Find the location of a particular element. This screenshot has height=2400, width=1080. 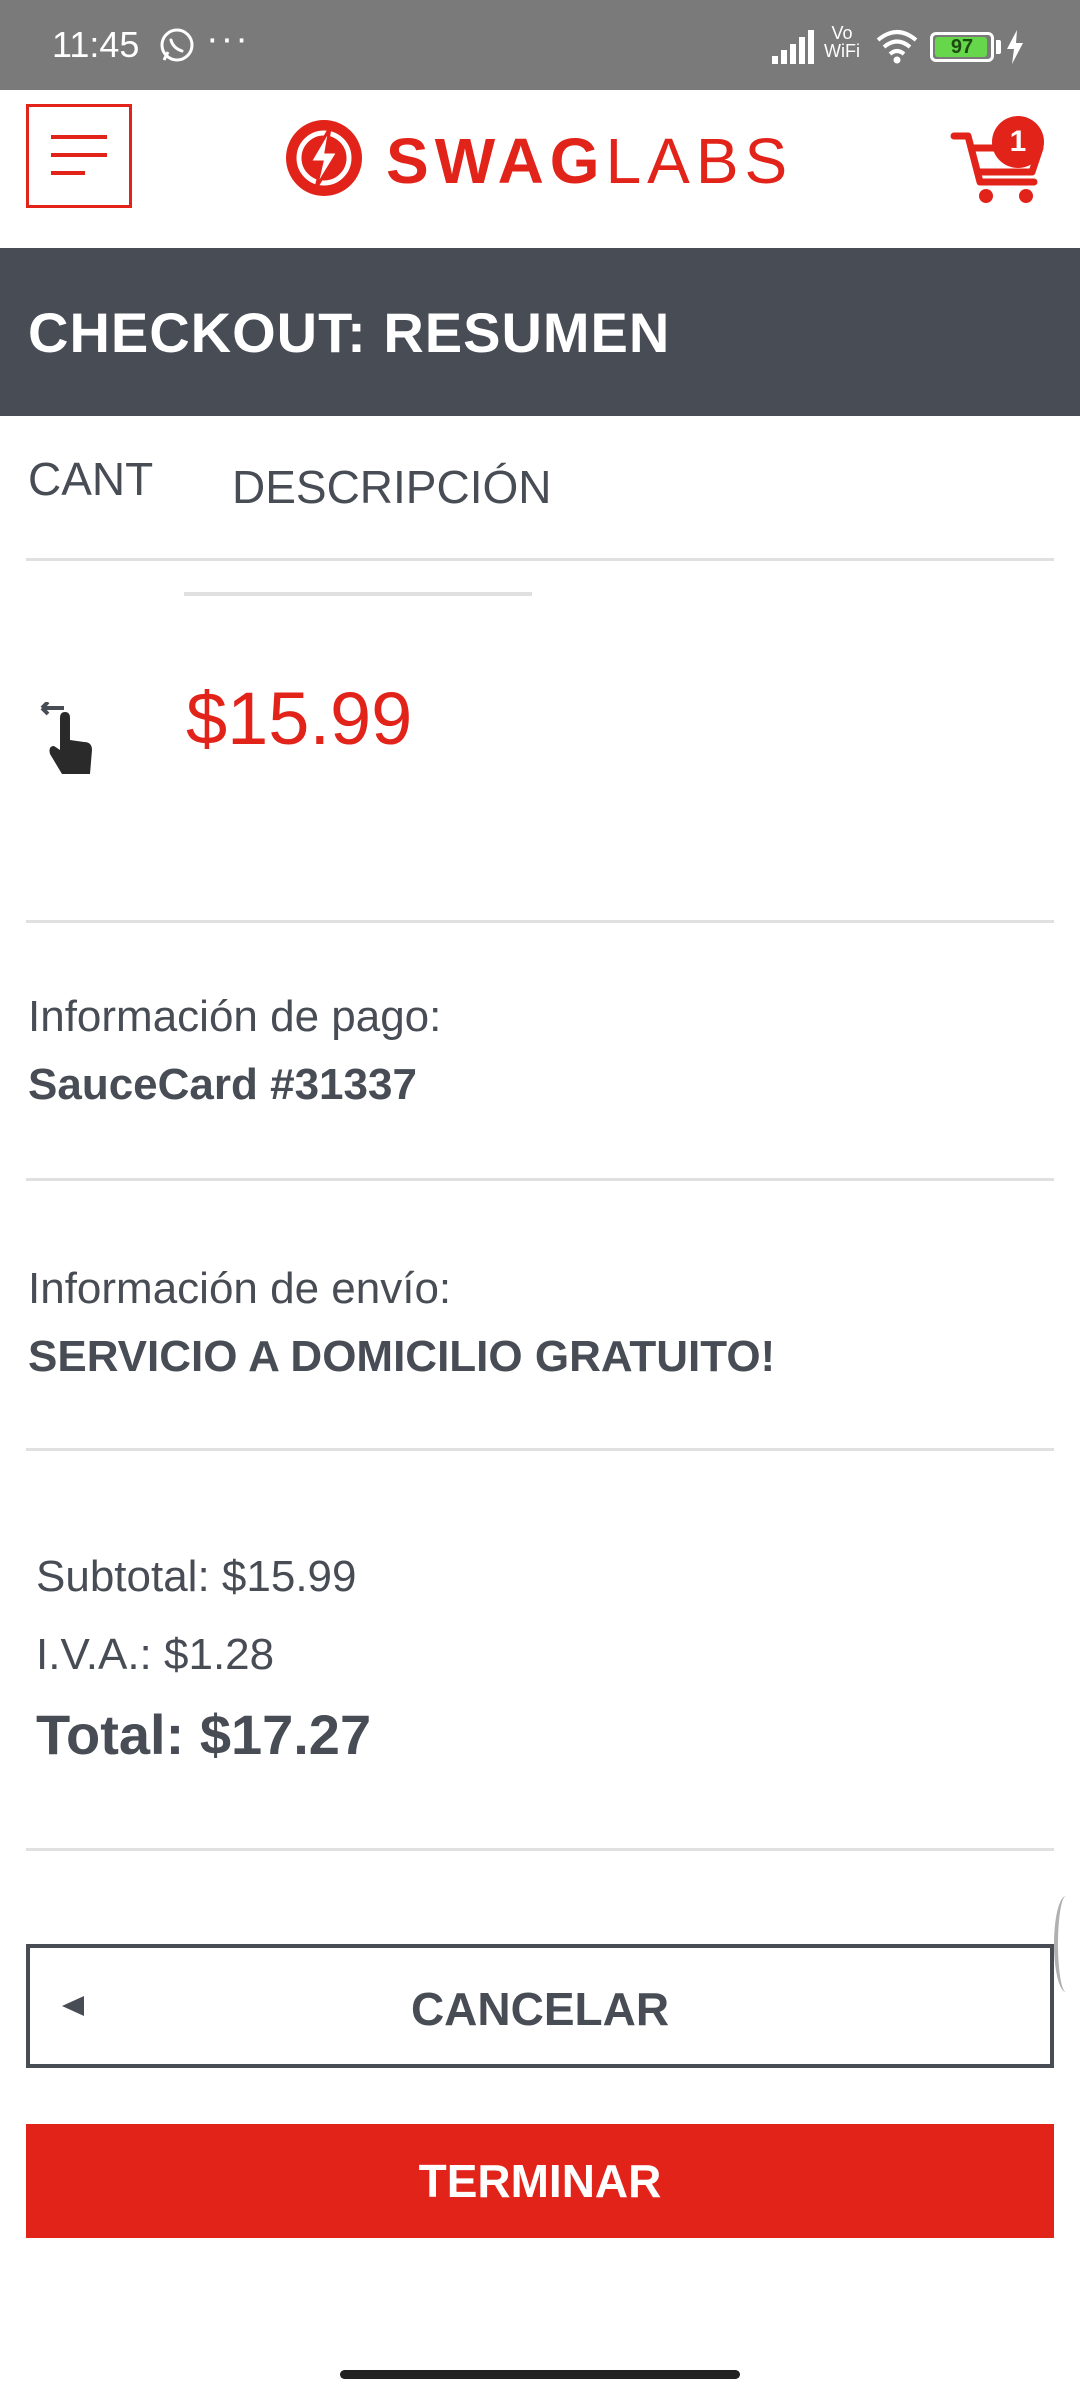

status-more-icon: ··· is located at coordinates (228, 39).